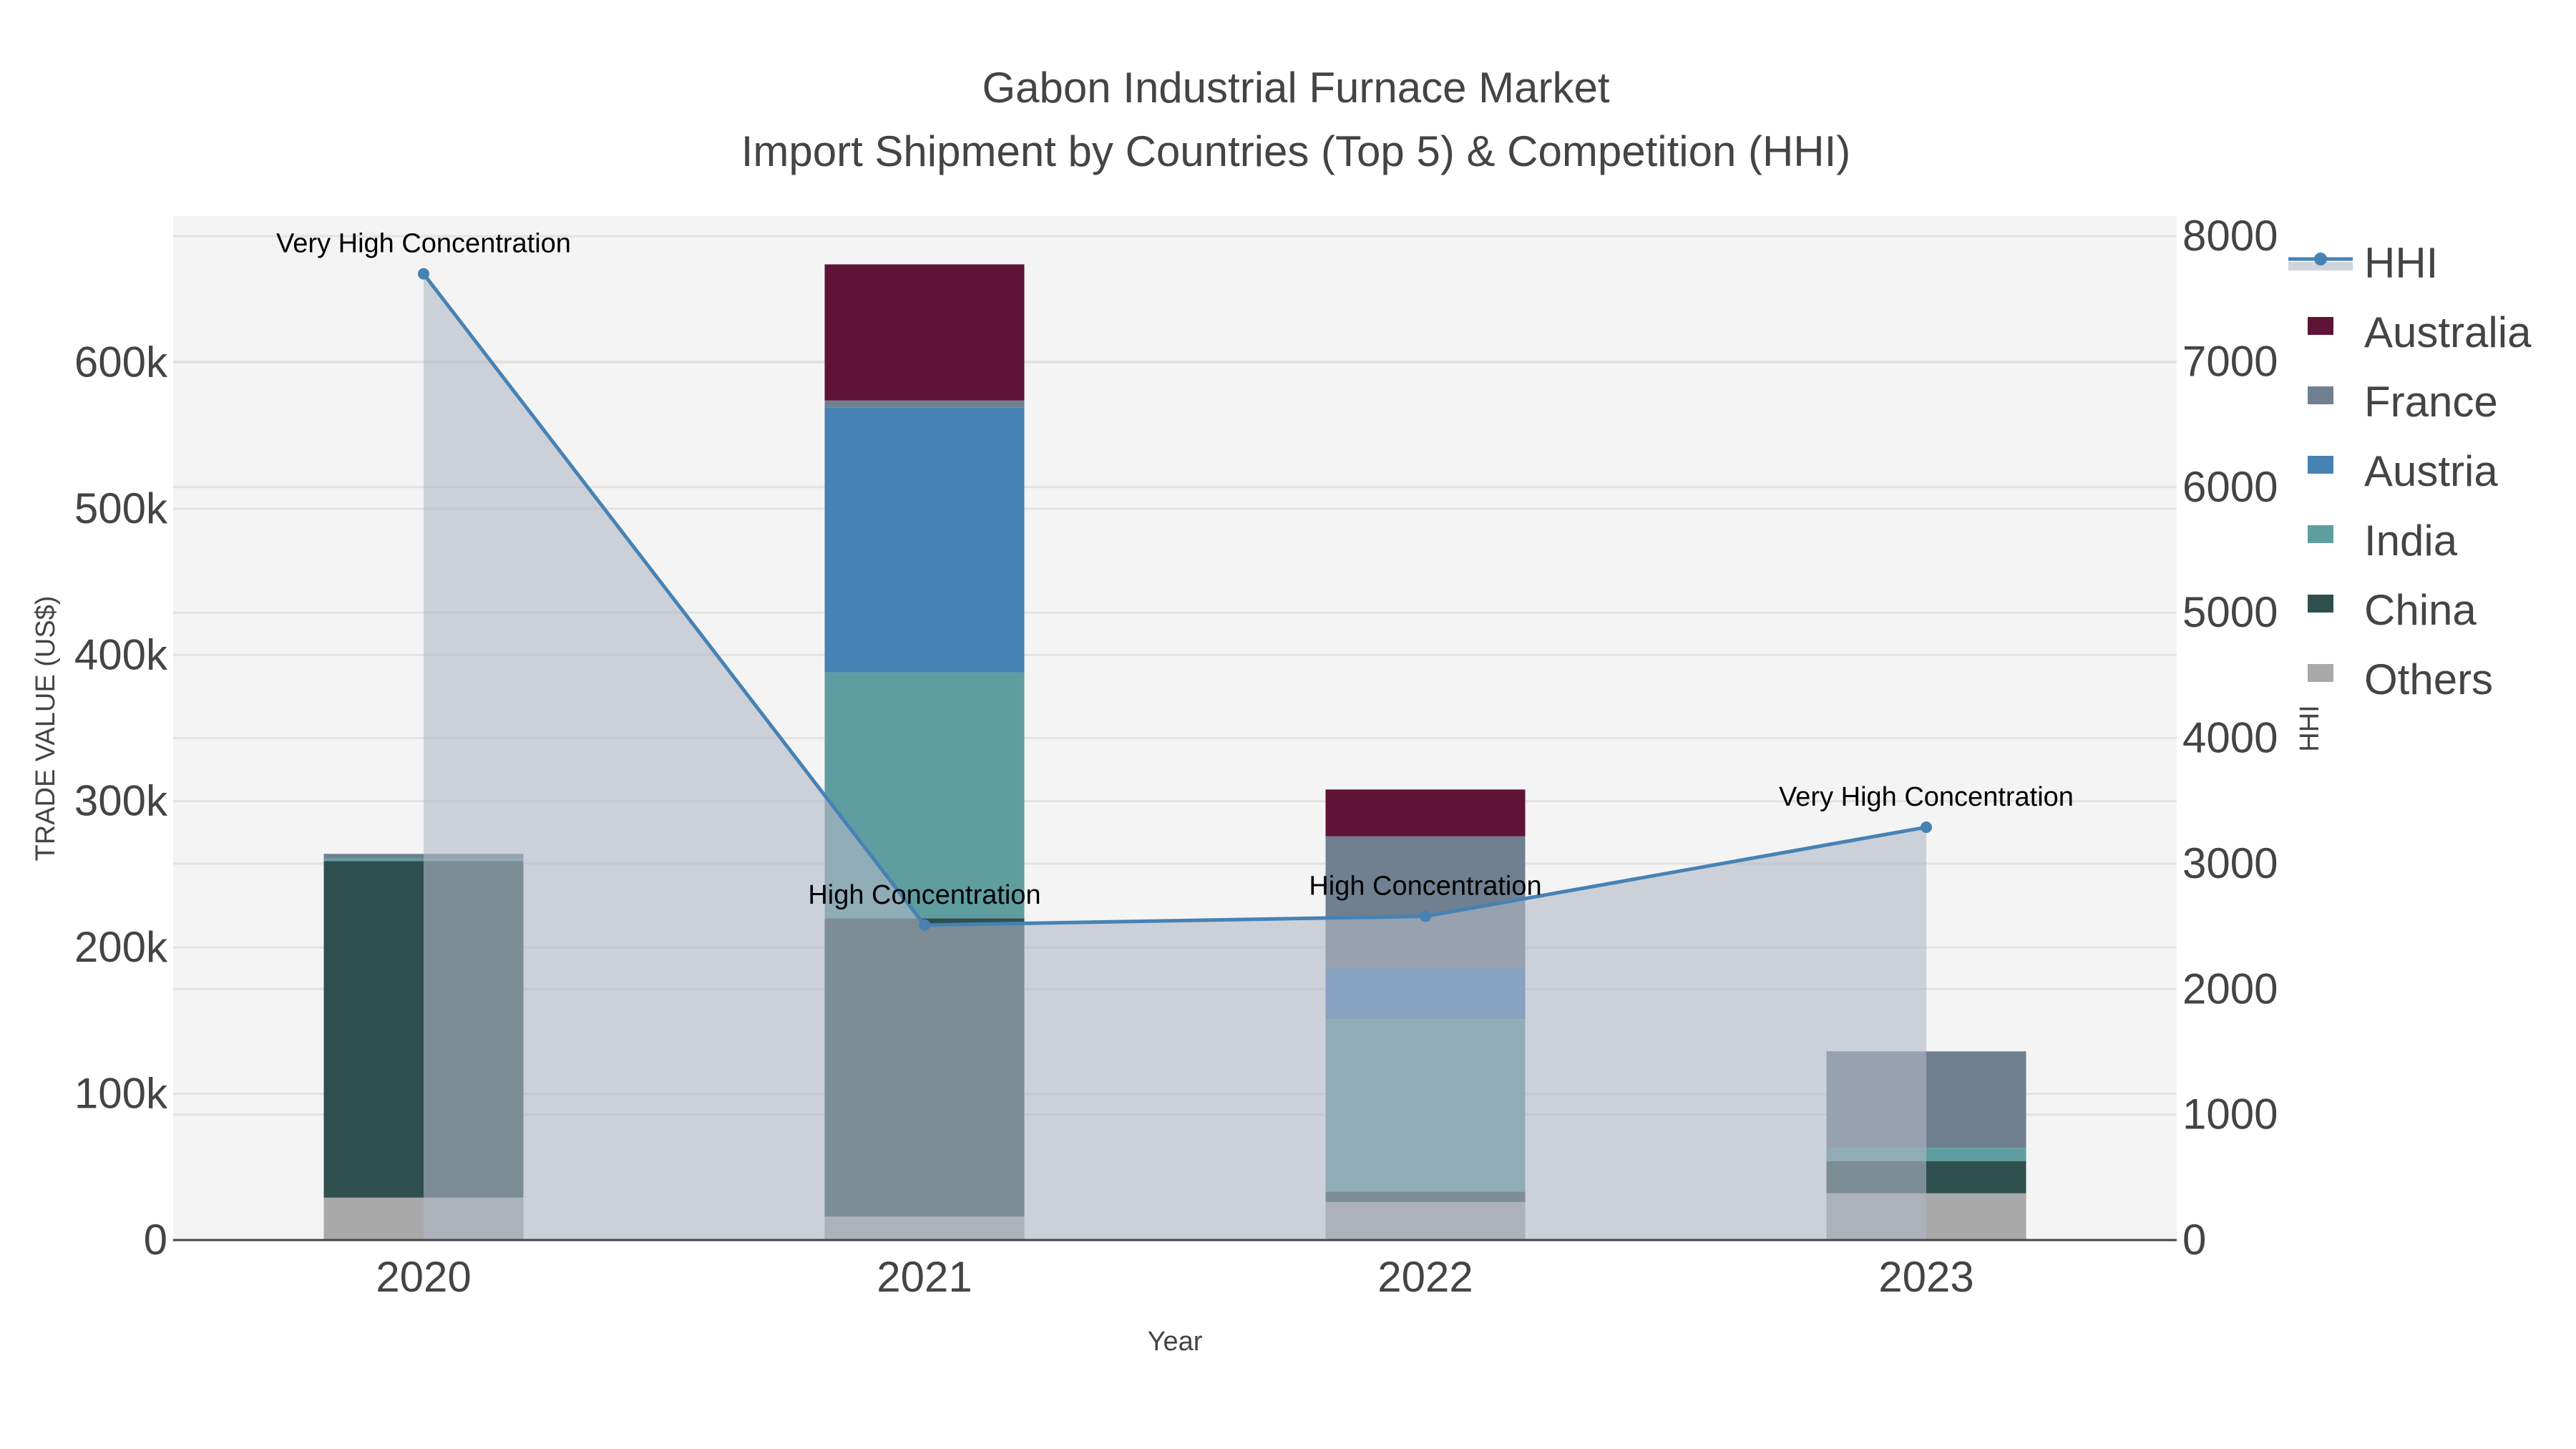  What do you see at coordinates (1425, 1277) in the screenshot?
I see `x-tick-label: 2022` at bounding box center [1425, 1277].